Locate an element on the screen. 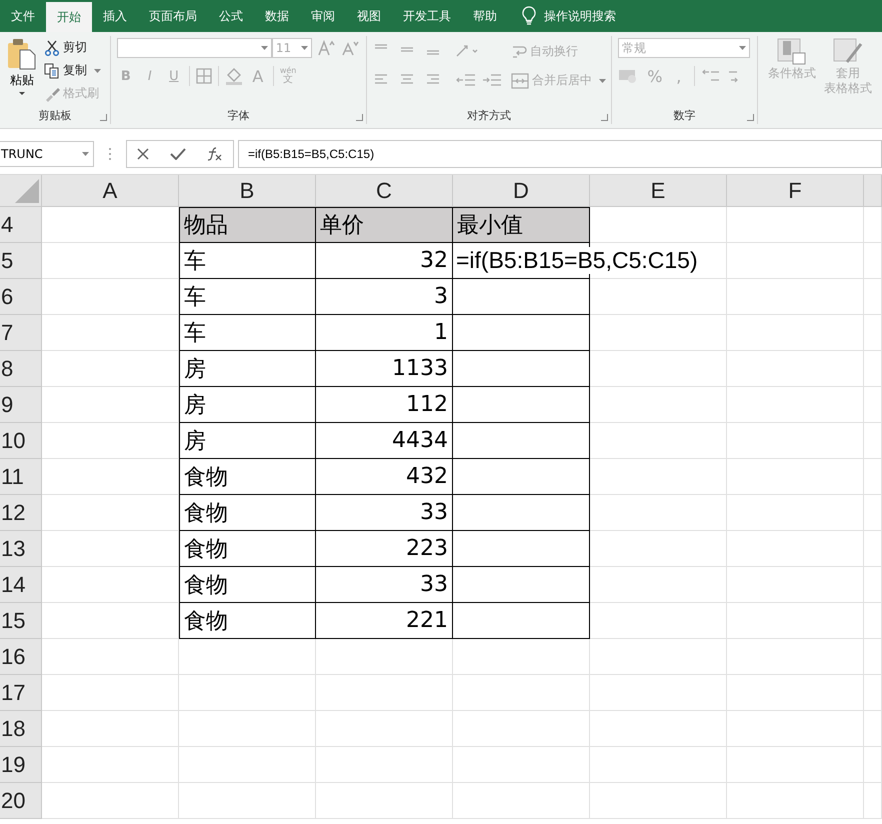  name-box: TRUNC is located at coordinates (47, 153).